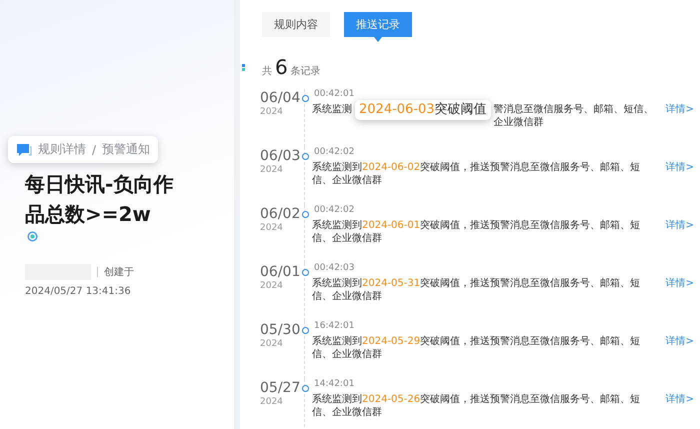 This screenshot has width=700, height=429. Describe the element at coordinates (460, 109) in the screenshot. I see `magnified-text: 突破阈值` at that location.